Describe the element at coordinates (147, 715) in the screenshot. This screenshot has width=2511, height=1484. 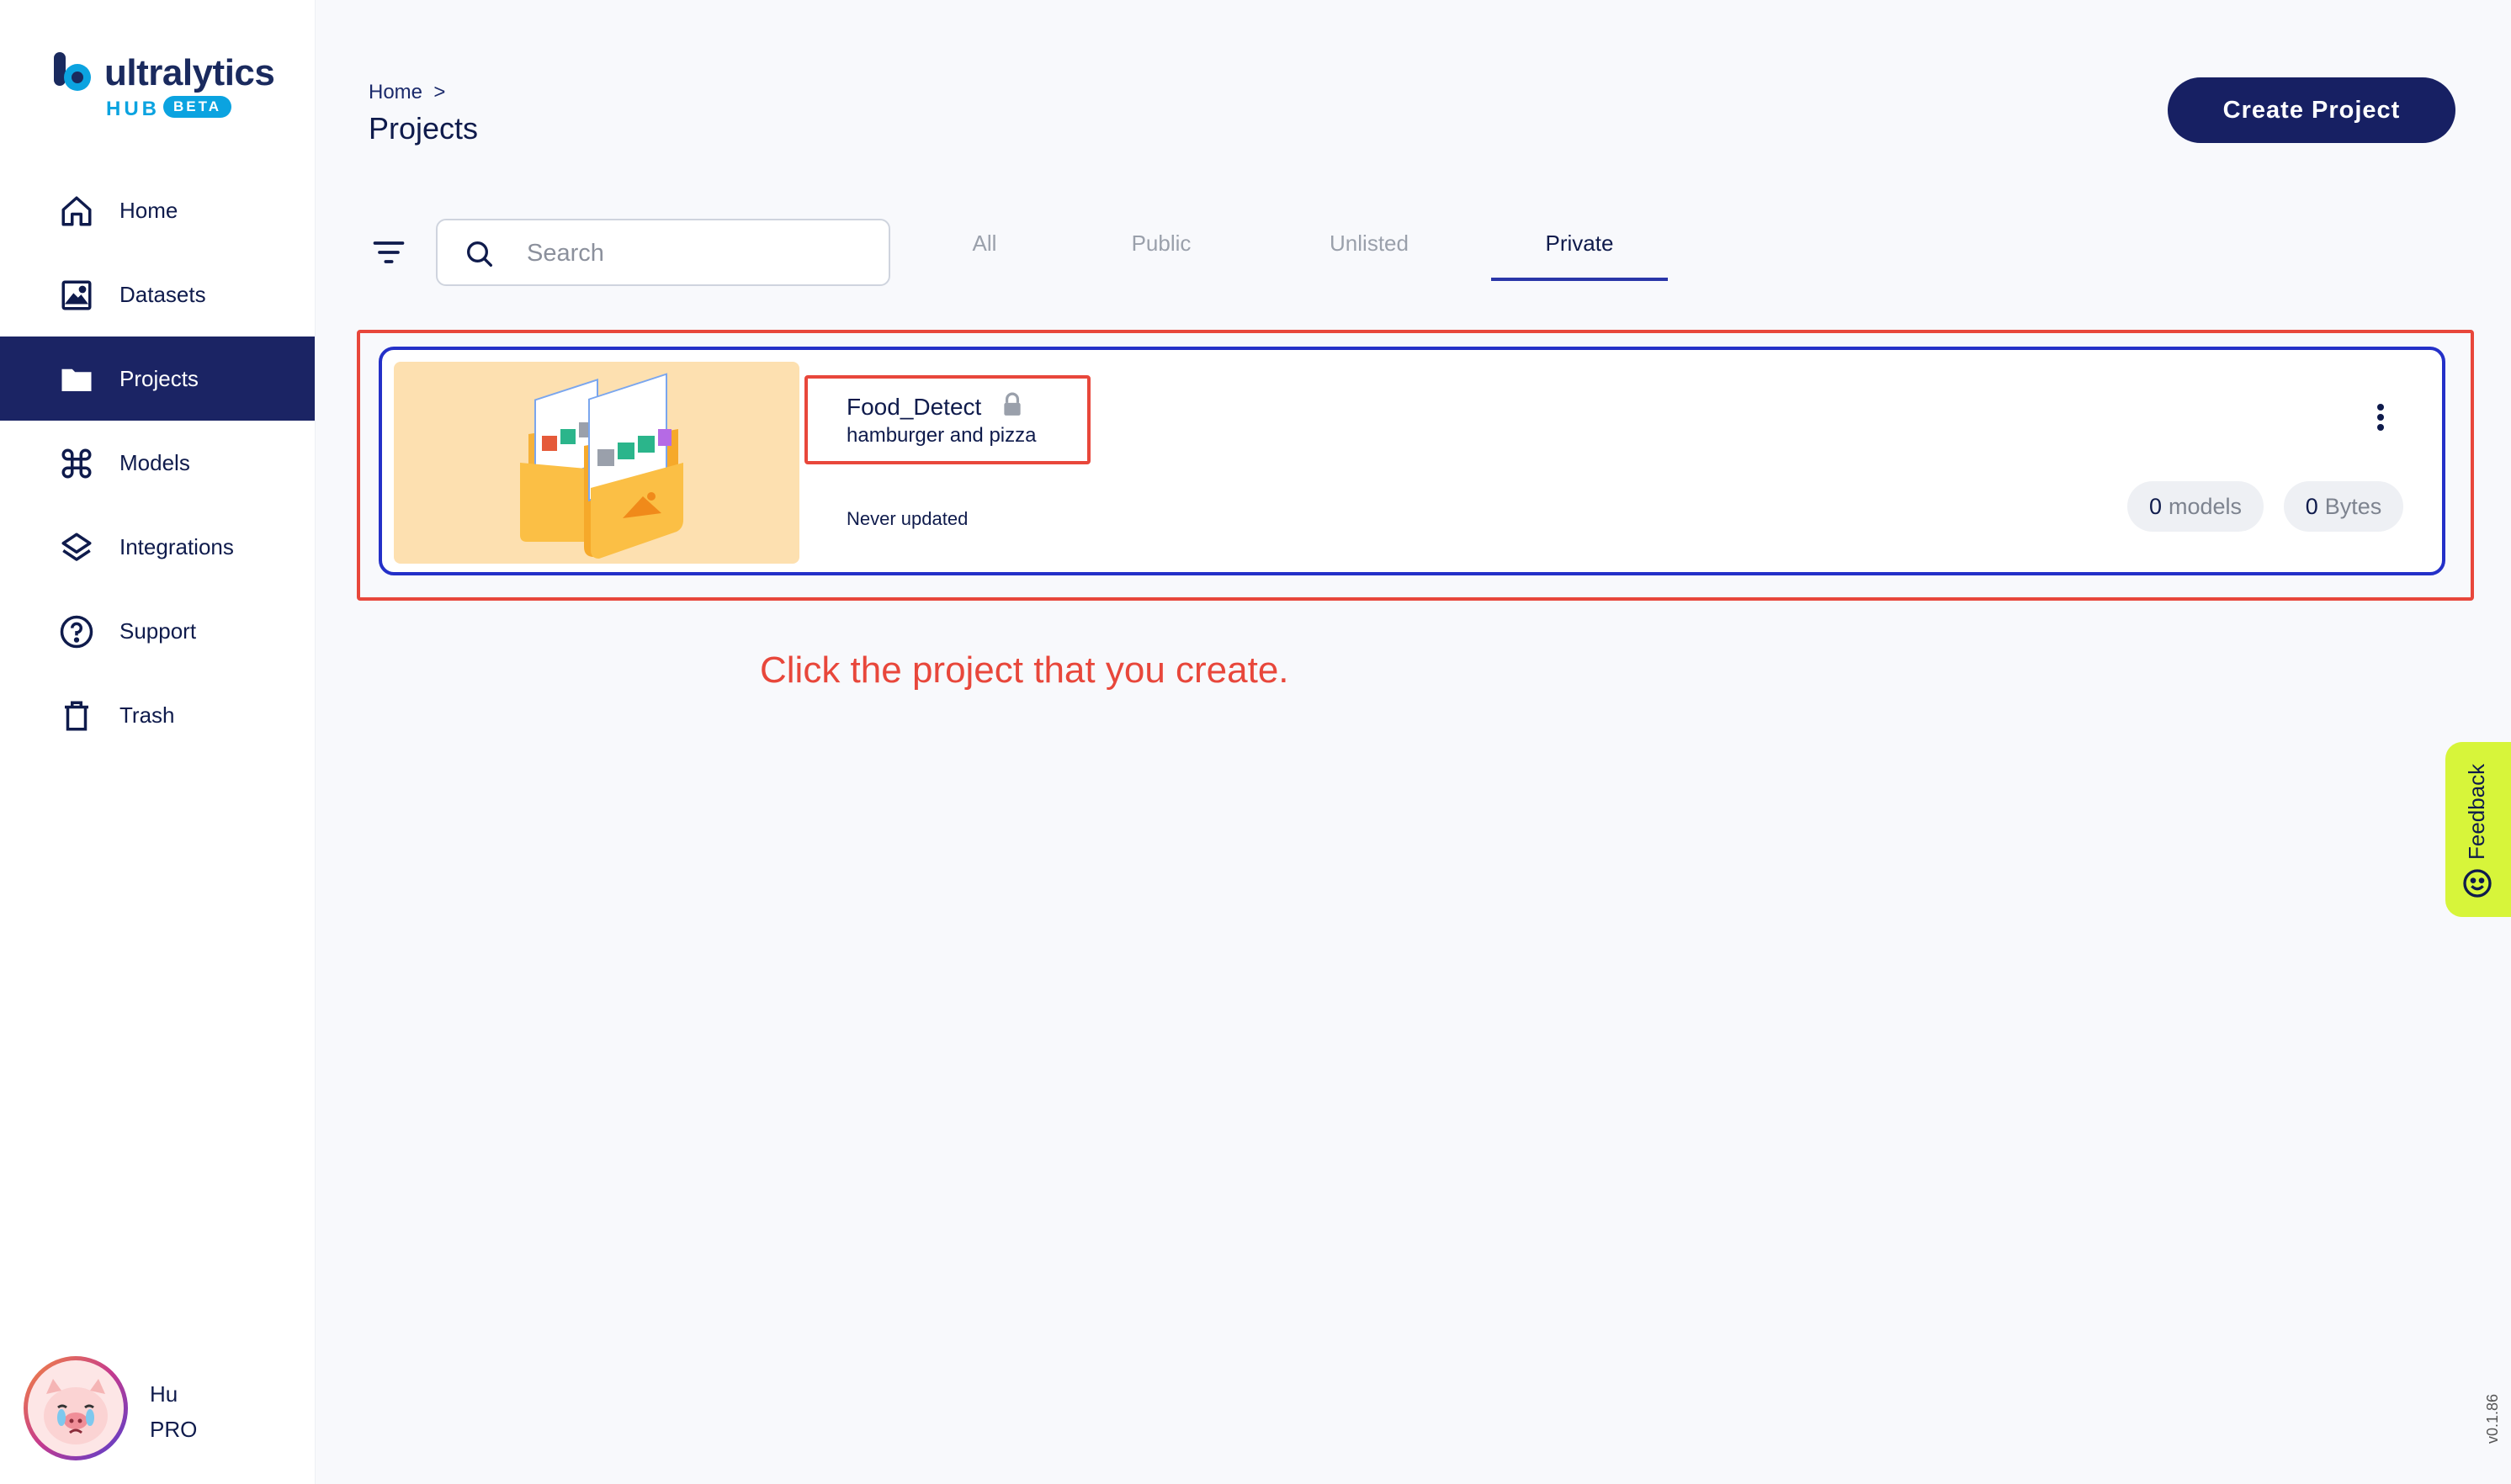
I see `sidebar-item-label: Trash` at that location.